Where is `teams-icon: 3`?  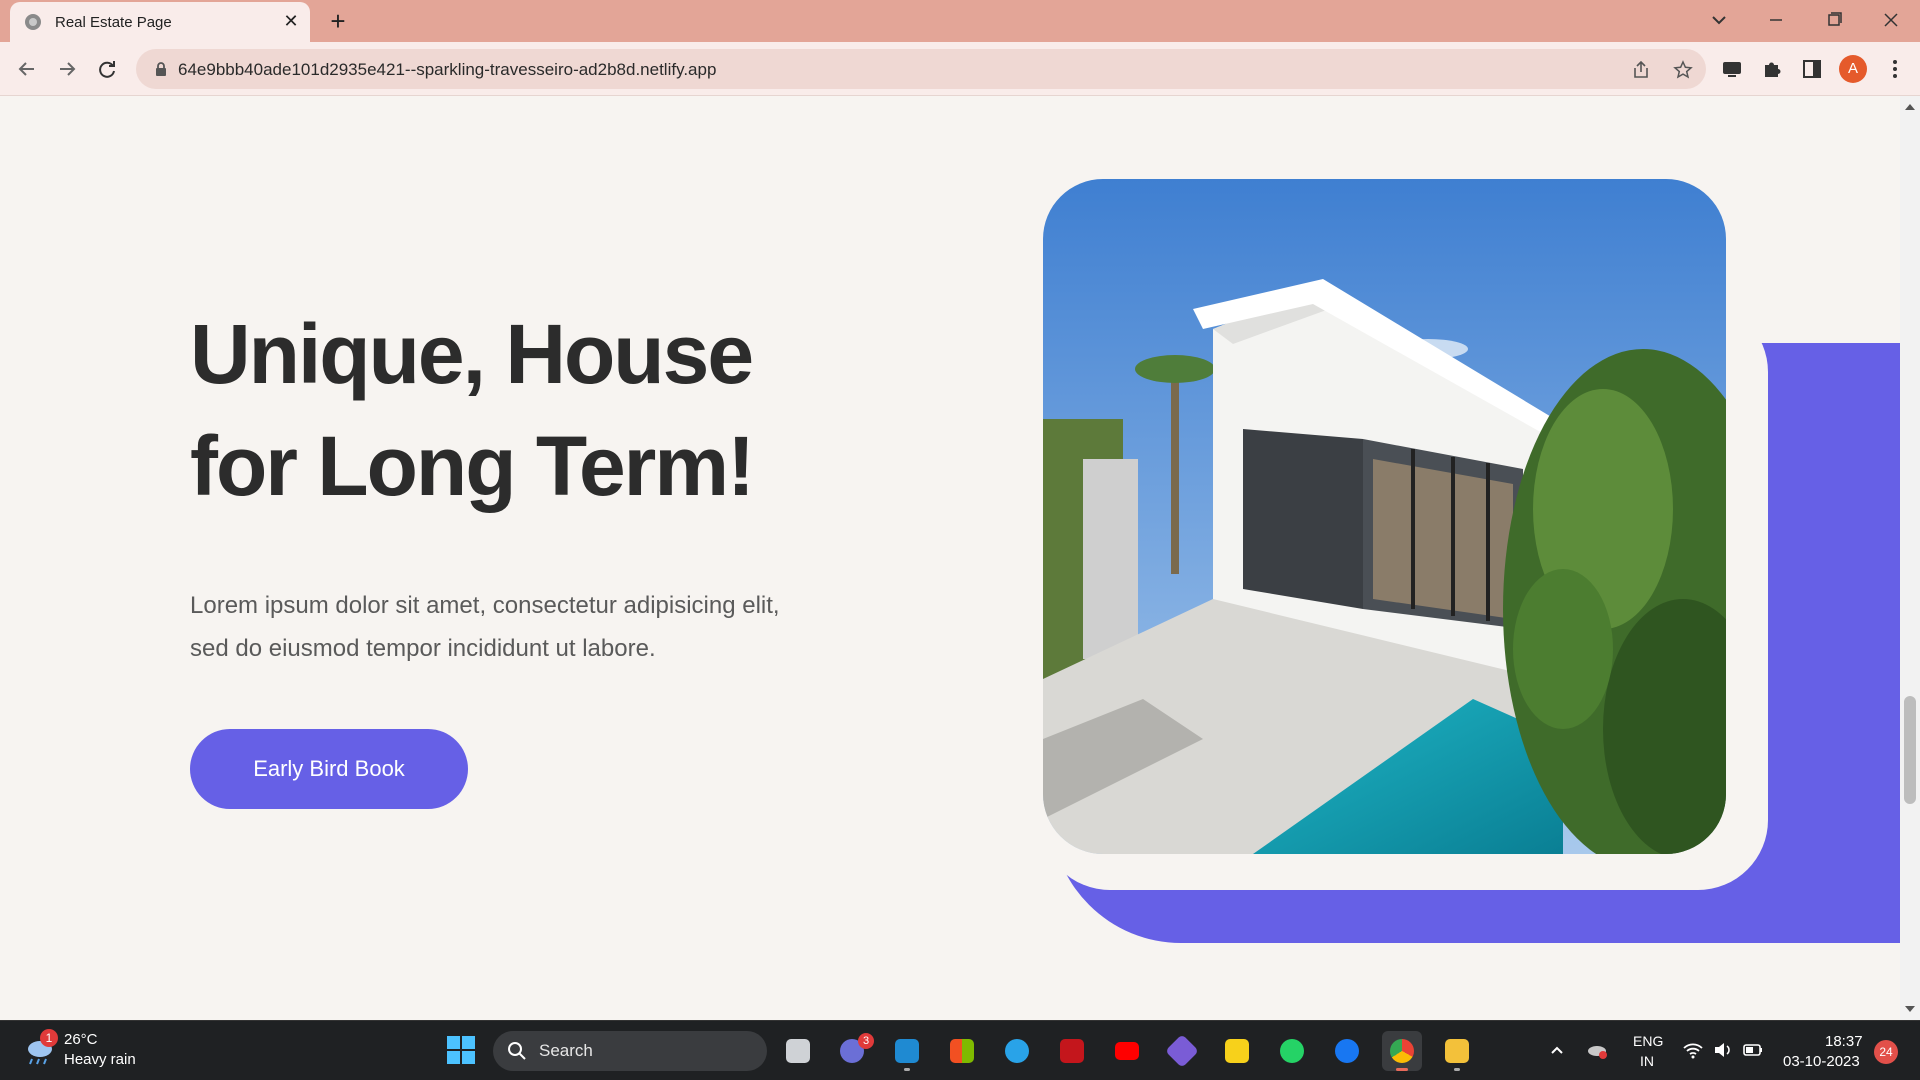 teams-icon: 3 is located at coordinates (853, 1051).